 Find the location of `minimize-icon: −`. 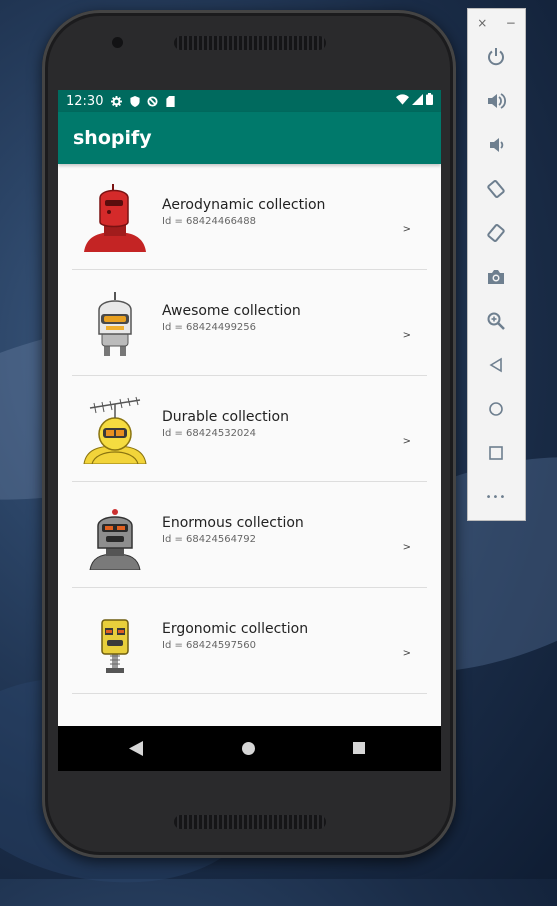

minimize-icon: − is located at coordinates (511, 23).